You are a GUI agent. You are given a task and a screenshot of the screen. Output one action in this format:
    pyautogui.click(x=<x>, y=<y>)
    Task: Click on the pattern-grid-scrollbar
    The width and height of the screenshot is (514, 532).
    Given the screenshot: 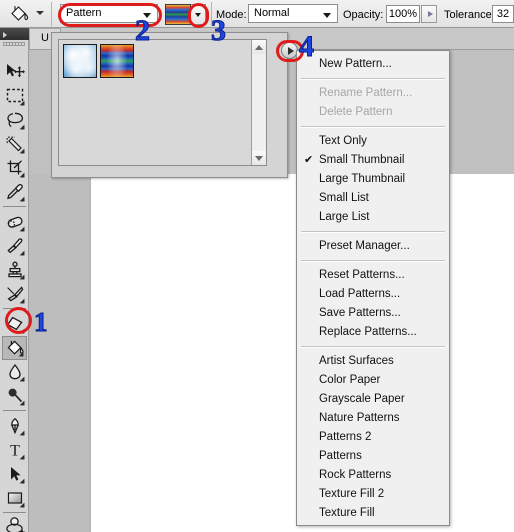 What is the action you would take?
    pyautogui.click(x=258, y=102)
    